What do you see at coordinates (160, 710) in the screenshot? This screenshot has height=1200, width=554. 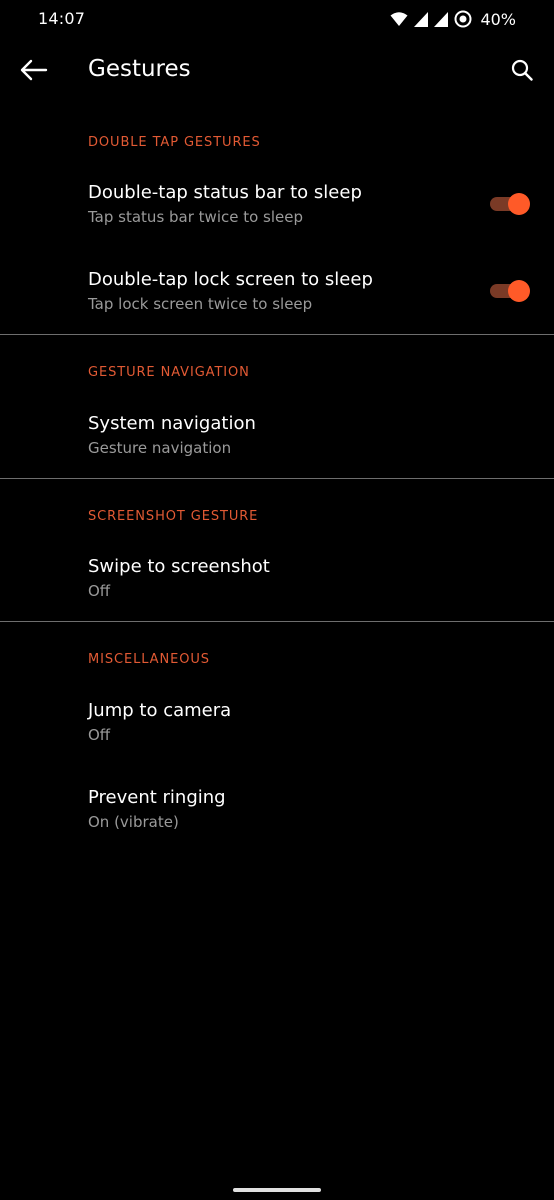 I see `setting-title: Jump to camera` at bounding box center [160, 710].